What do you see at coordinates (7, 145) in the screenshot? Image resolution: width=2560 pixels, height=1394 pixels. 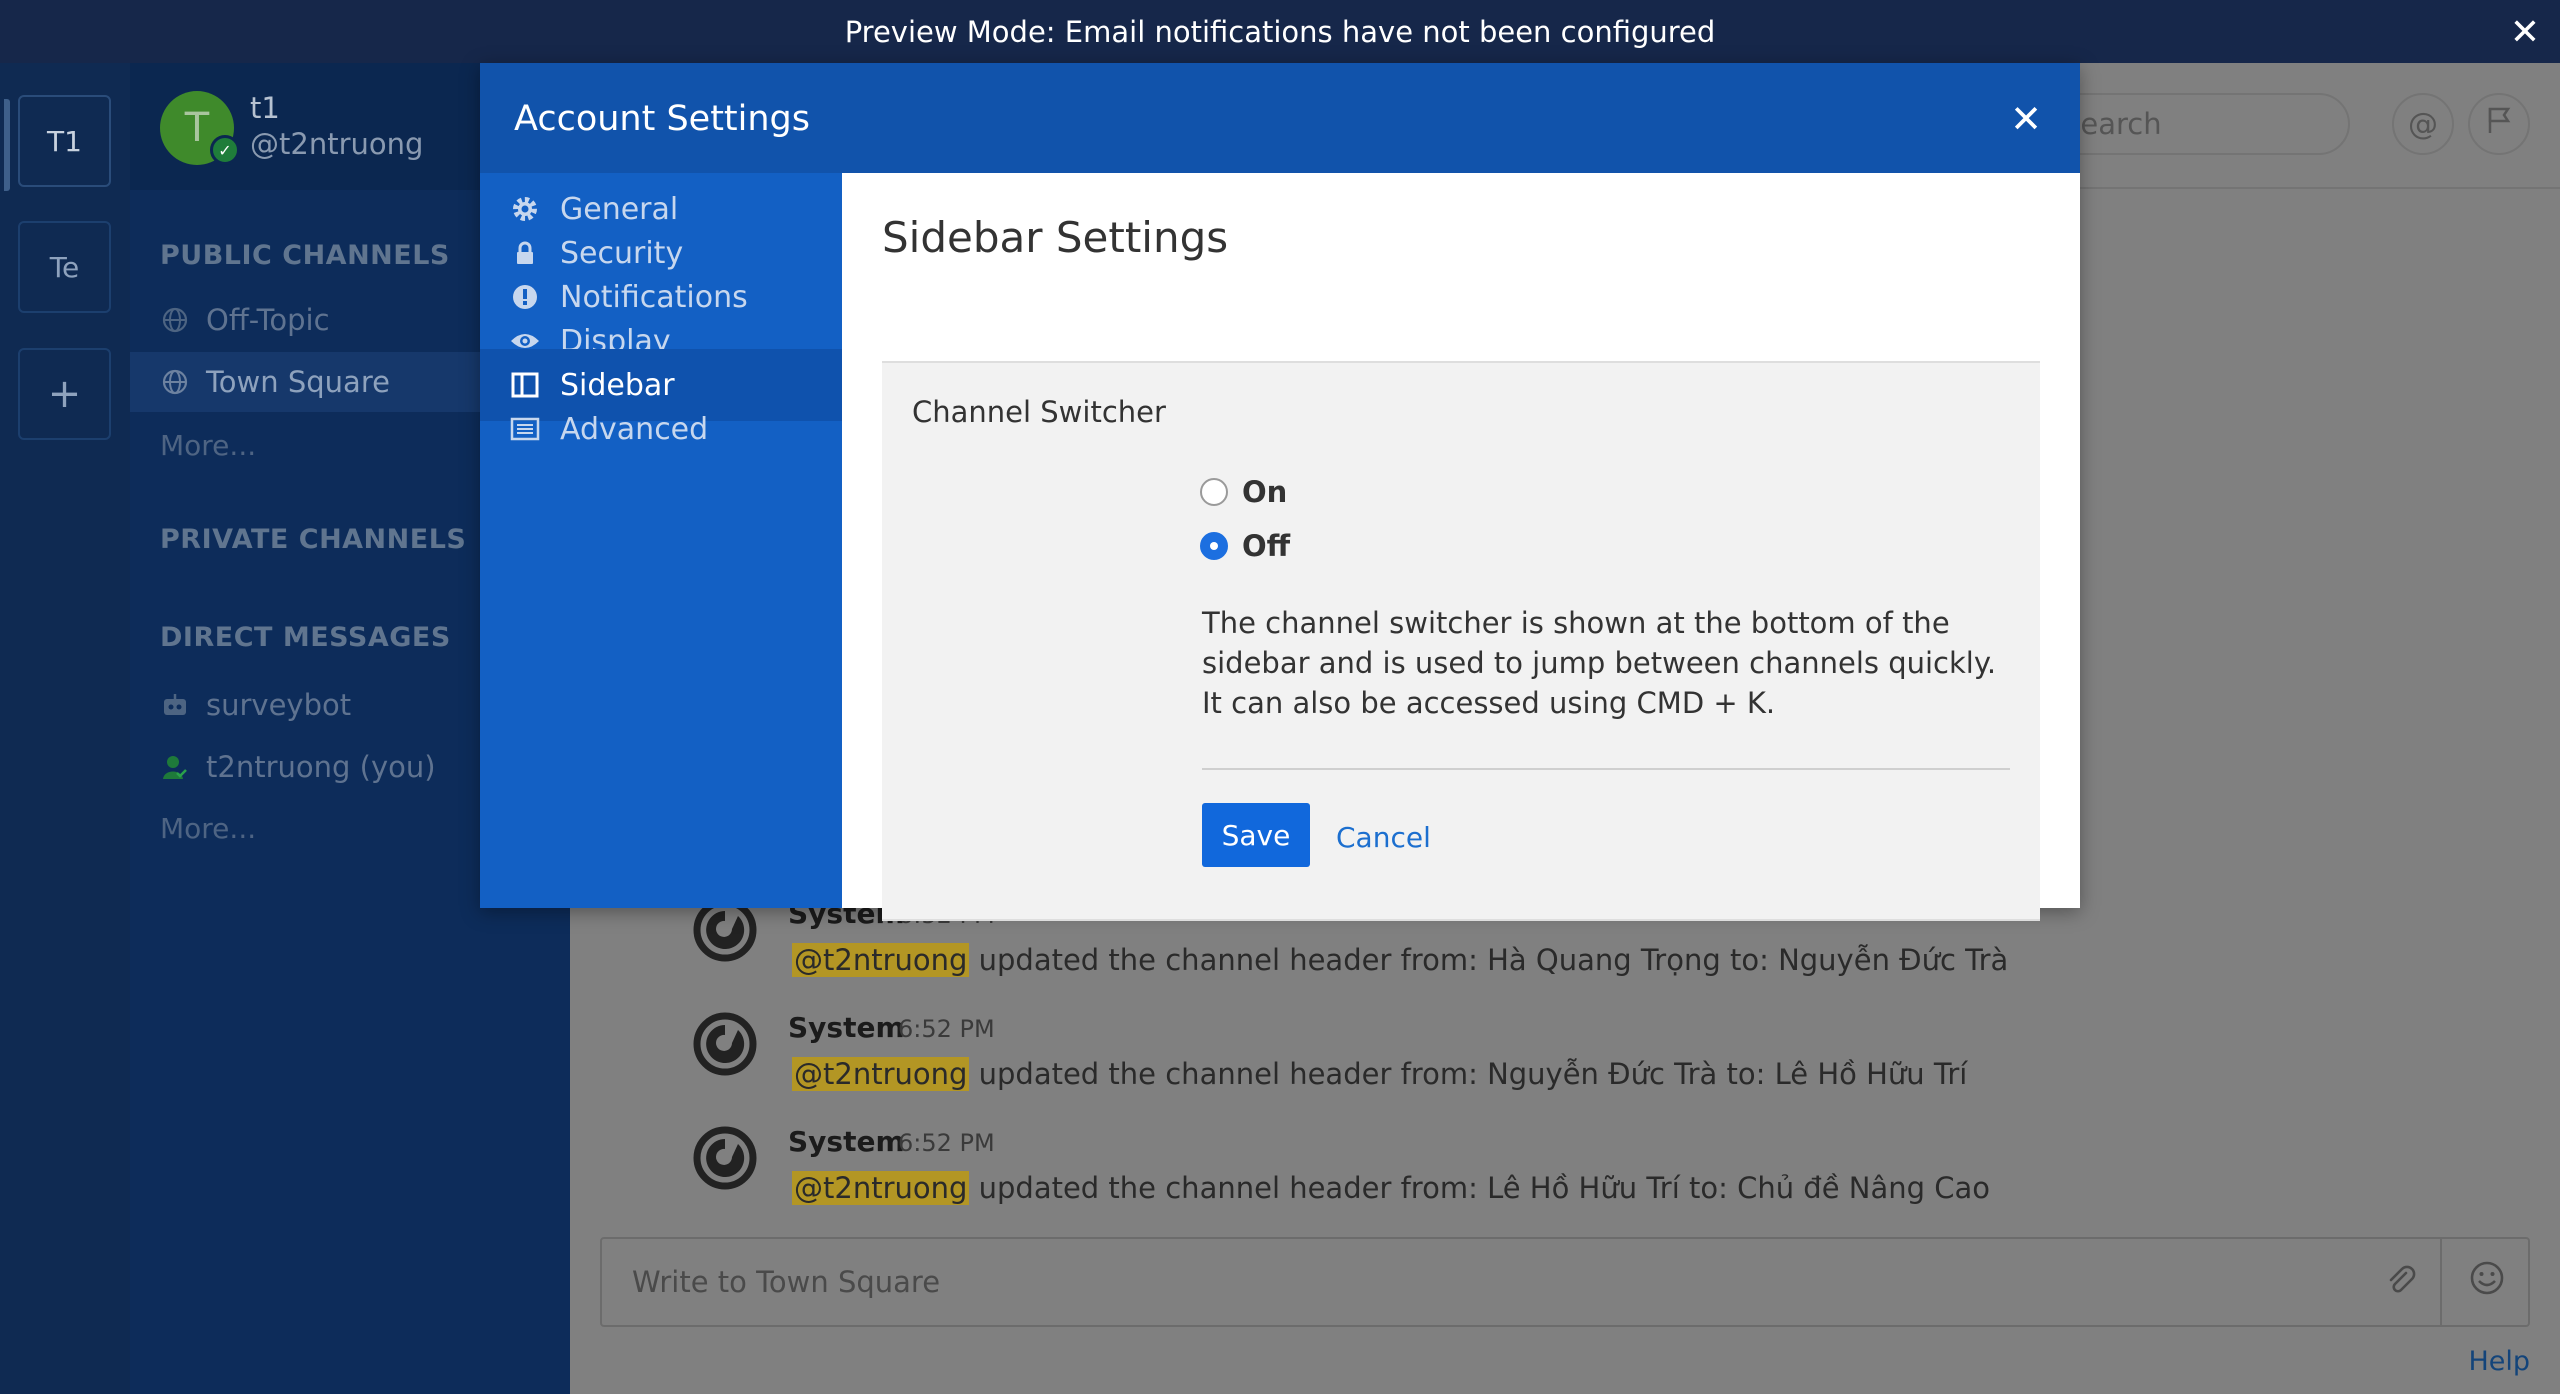 I see `active-team-indicator` at bounding box center [7, 145].